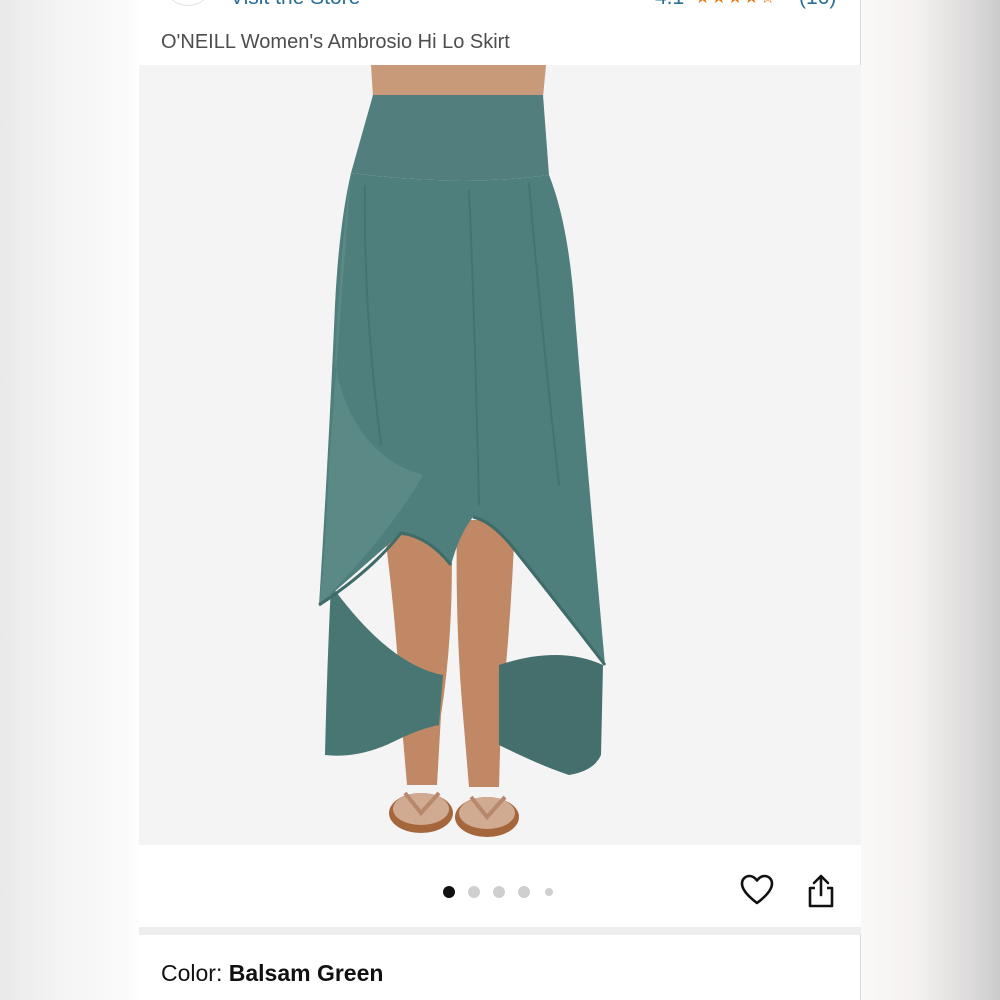  Describe the element at coordinates (306, 973) in the screenshot. I see `color-value: Balsam Green` at that location.